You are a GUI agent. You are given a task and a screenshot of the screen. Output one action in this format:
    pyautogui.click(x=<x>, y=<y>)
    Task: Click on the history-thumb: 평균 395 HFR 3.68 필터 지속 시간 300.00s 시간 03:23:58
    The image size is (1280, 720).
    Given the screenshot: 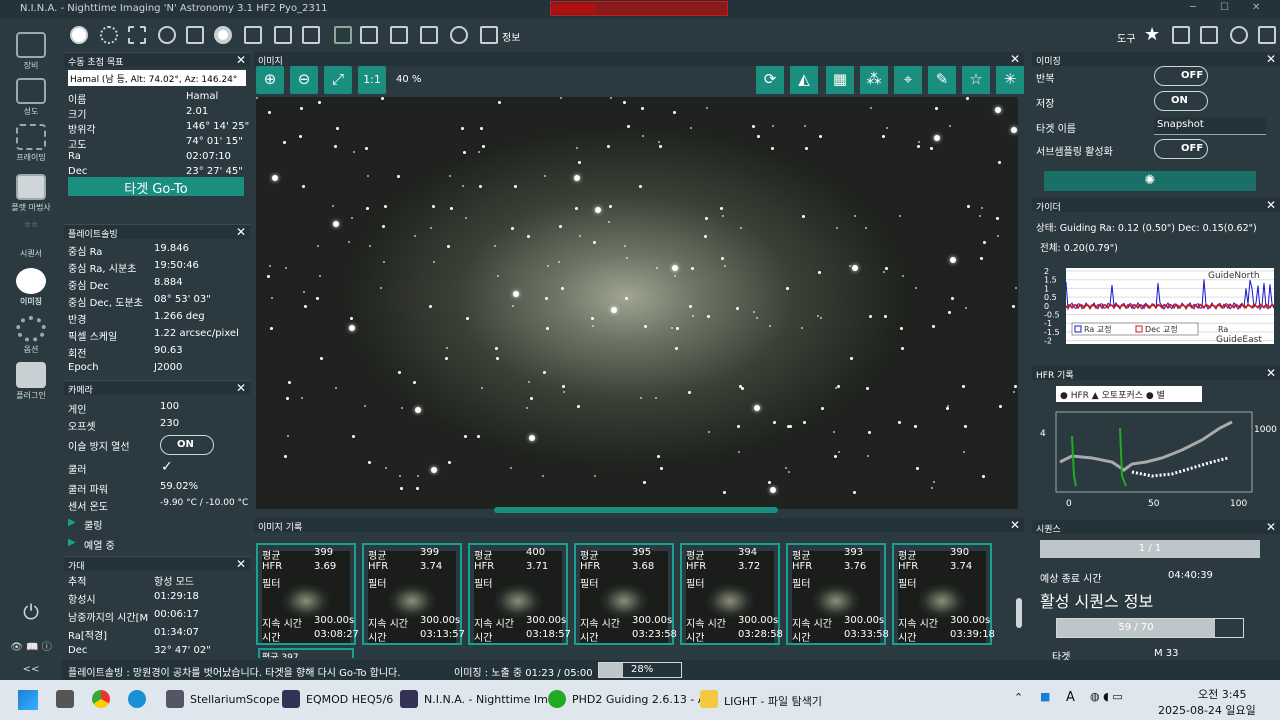 What is the action you would take?
    pyautogui.click(x=625, y=594)
    